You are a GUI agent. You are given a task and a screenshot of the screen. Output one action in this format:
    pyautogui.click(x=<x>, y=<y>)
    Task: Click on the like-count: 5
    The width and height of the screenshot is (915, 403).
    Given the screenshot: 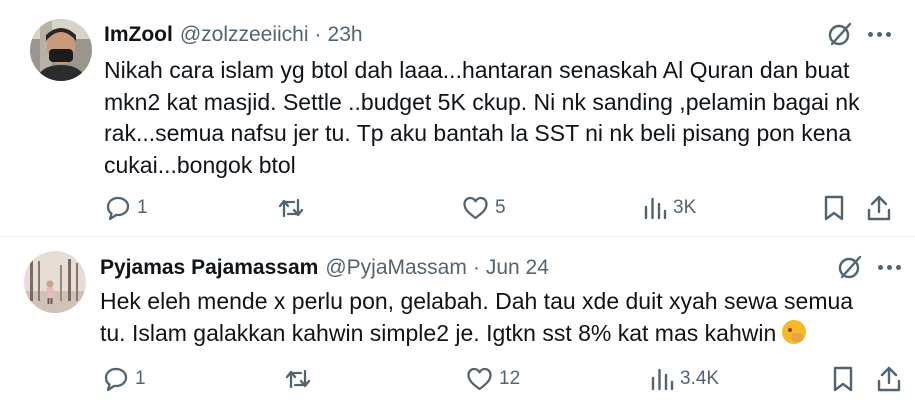 What is the action you would take?
    pyautogui.click(x=500, y=207)
    